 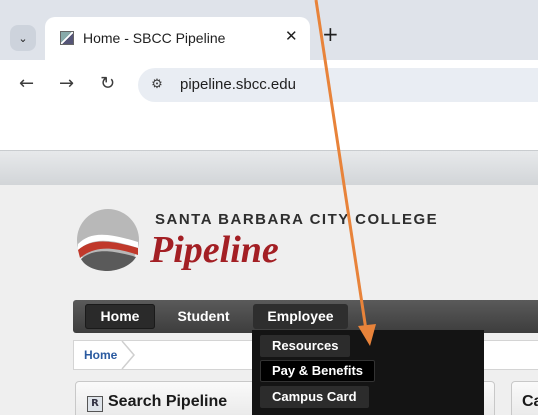 What do you see at coordinates (214, 250) in the screenshot?
I see `app-title: Pipeline` at bounding box center [214, 250].